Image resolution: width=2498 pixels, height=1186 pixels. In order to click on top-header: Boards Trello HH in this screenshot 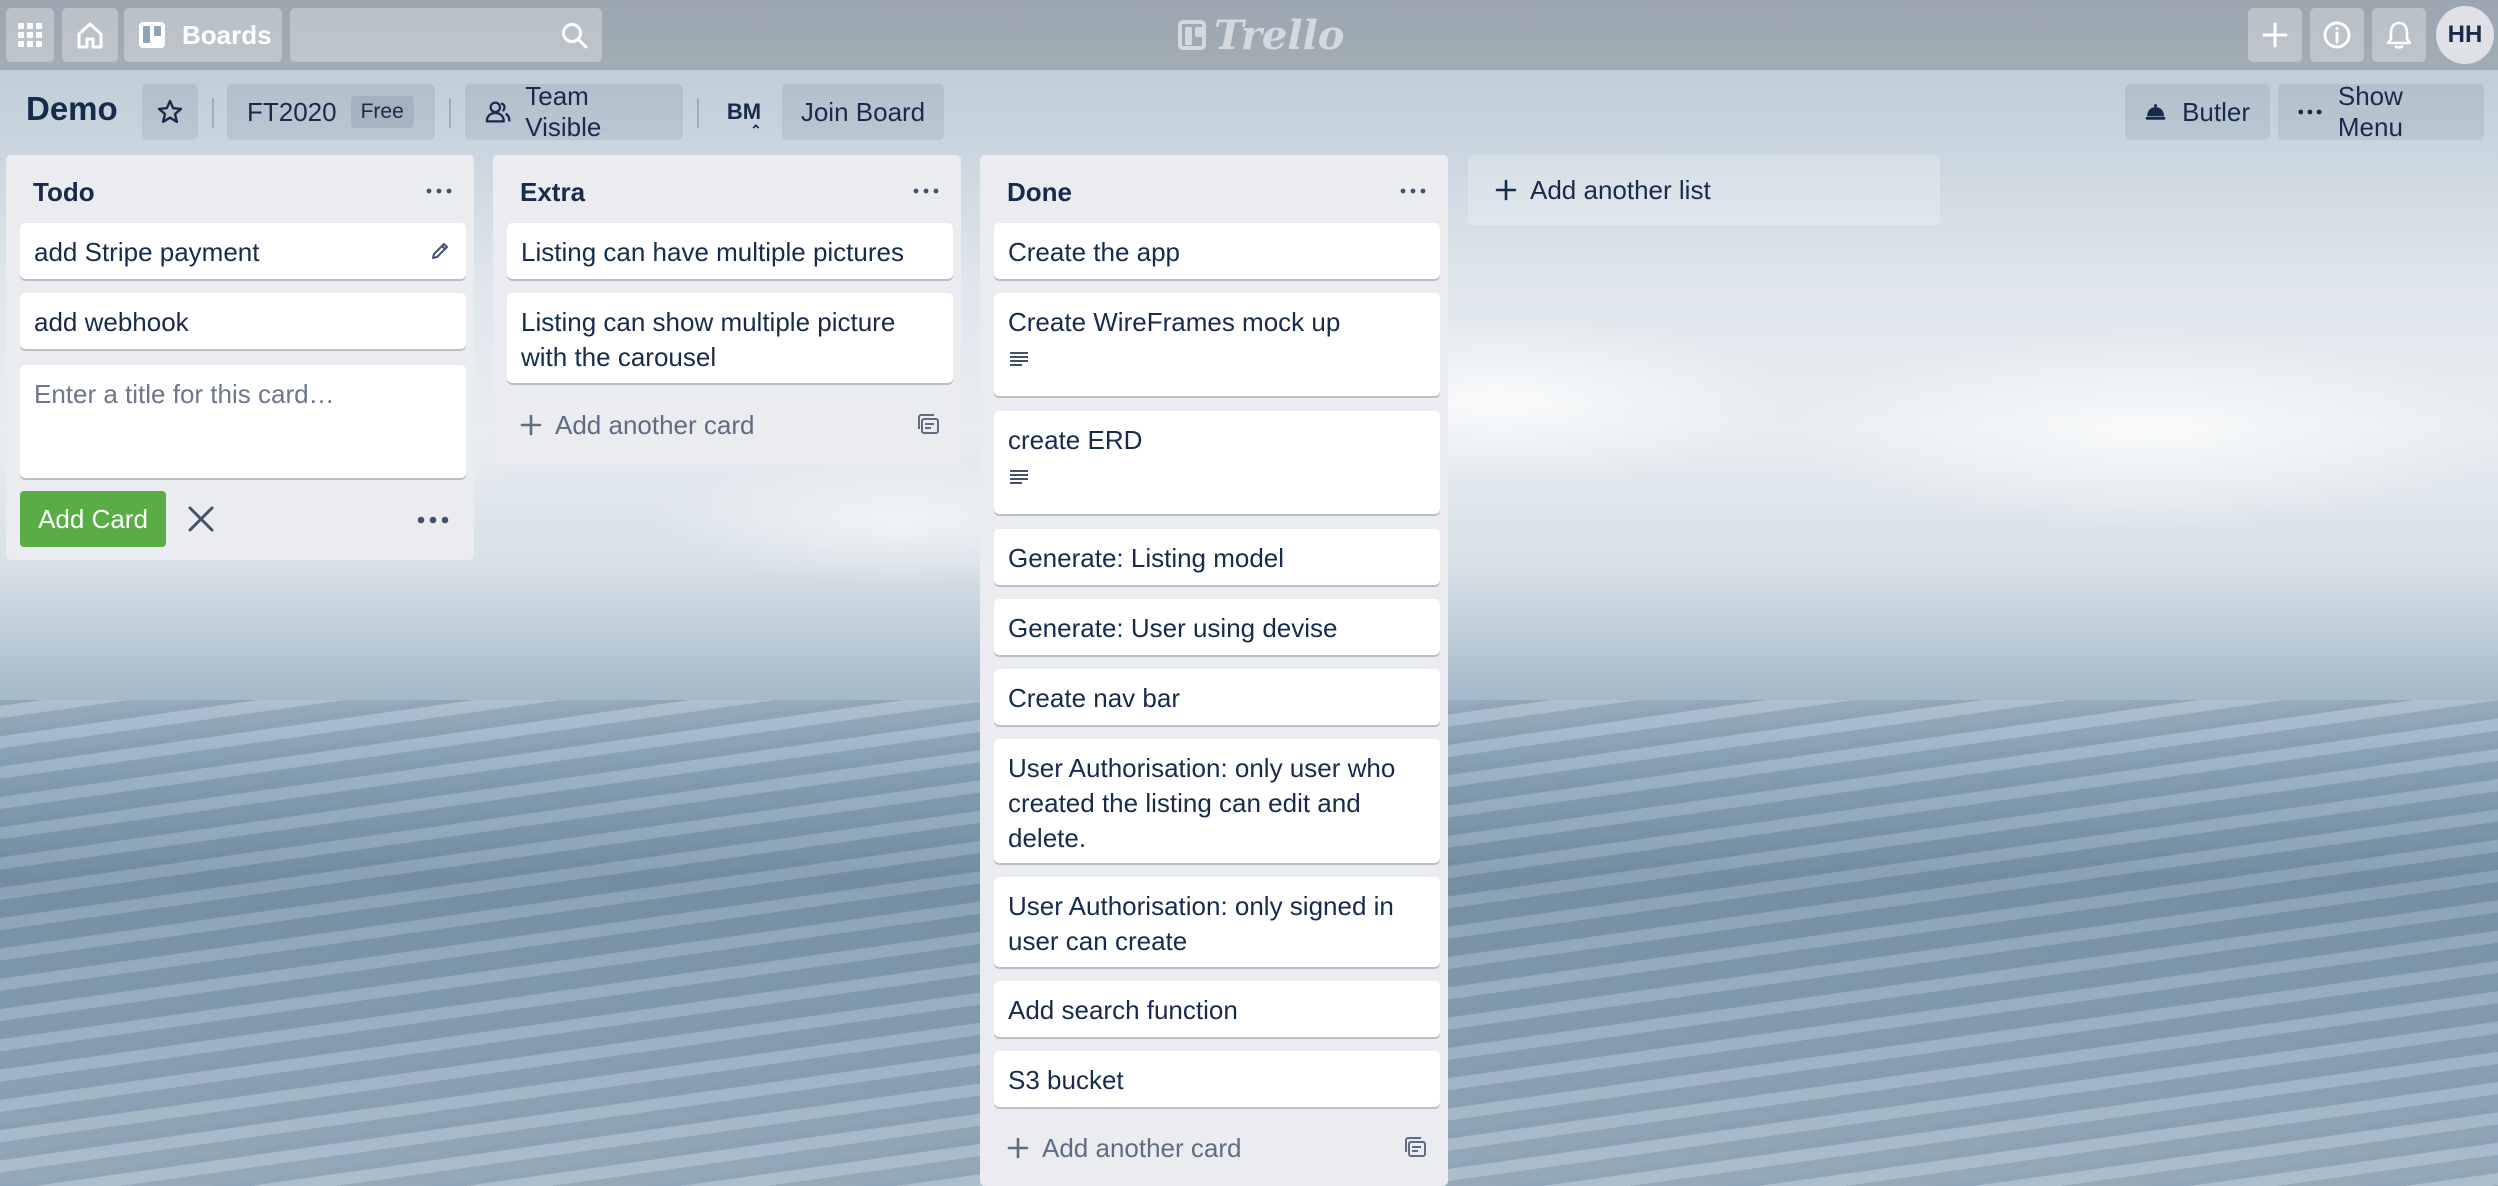, I will do `click(1249, 35)`.